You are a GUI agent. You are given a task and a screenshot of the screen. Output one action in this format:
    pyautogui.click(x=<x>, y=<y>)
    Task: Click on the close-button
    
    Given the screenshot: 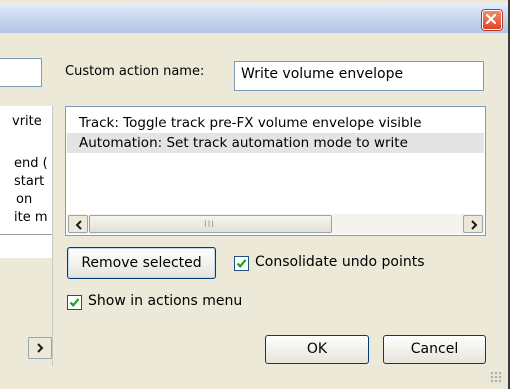 What is the action you would take?
    pyautogui.click(x=492, y=20)
    